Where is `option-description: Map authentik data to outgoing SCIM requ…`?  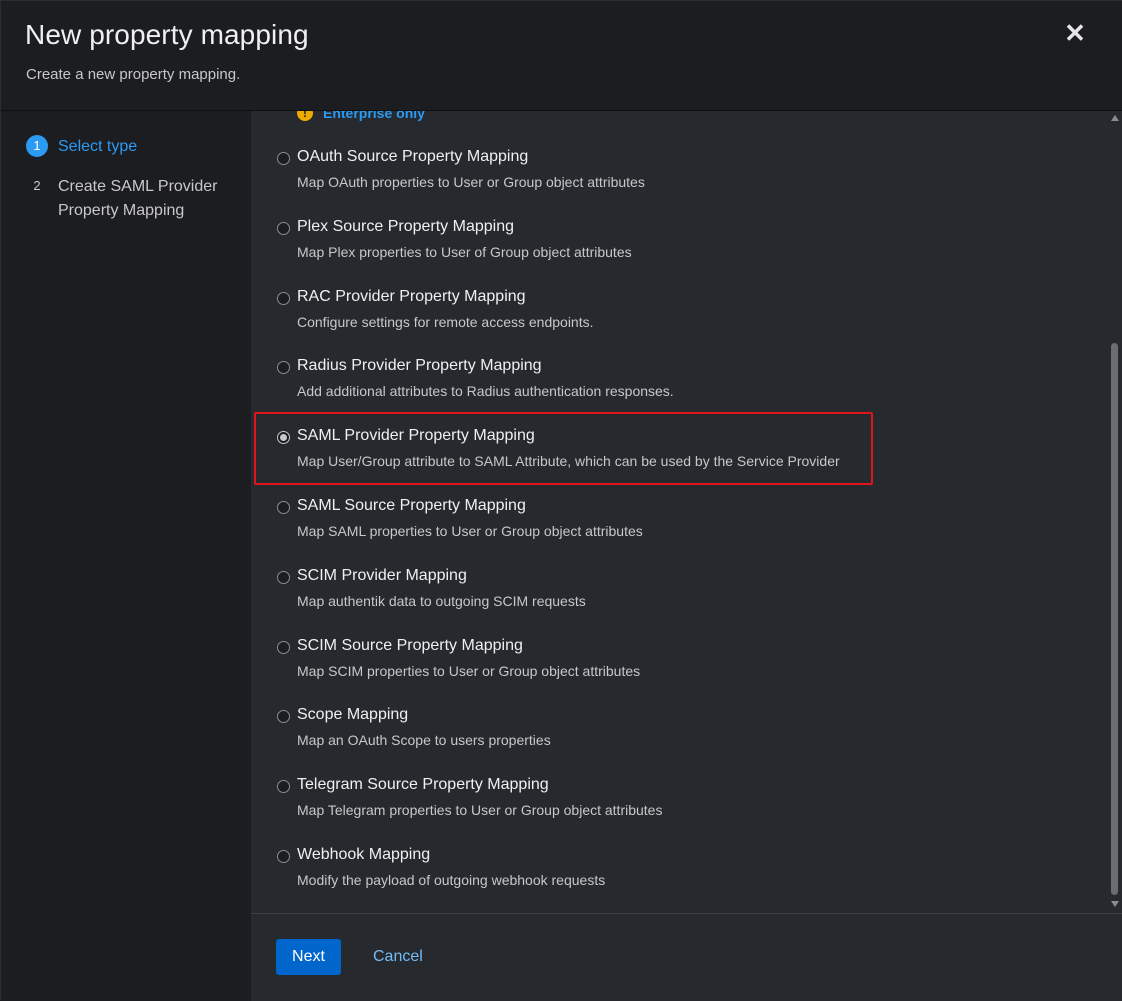 option-description: Map authentik data to outgoing SCIM requ… is located at coordinates (441, 601).